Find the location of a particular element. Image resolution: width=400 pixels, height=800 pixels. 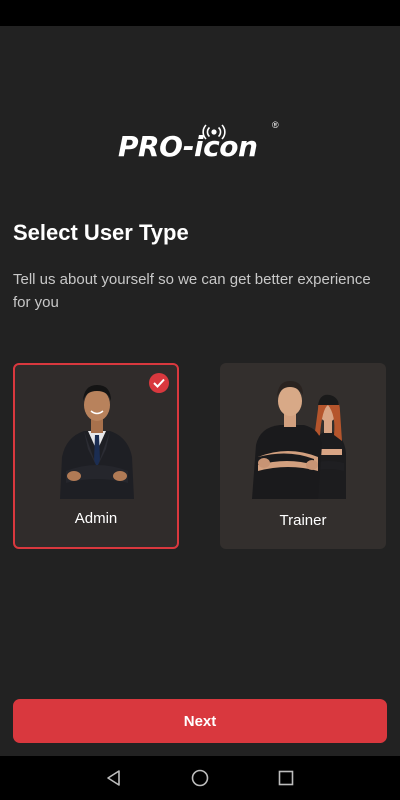

logo-text: PRO-icon is located at coordinates (188, 146).